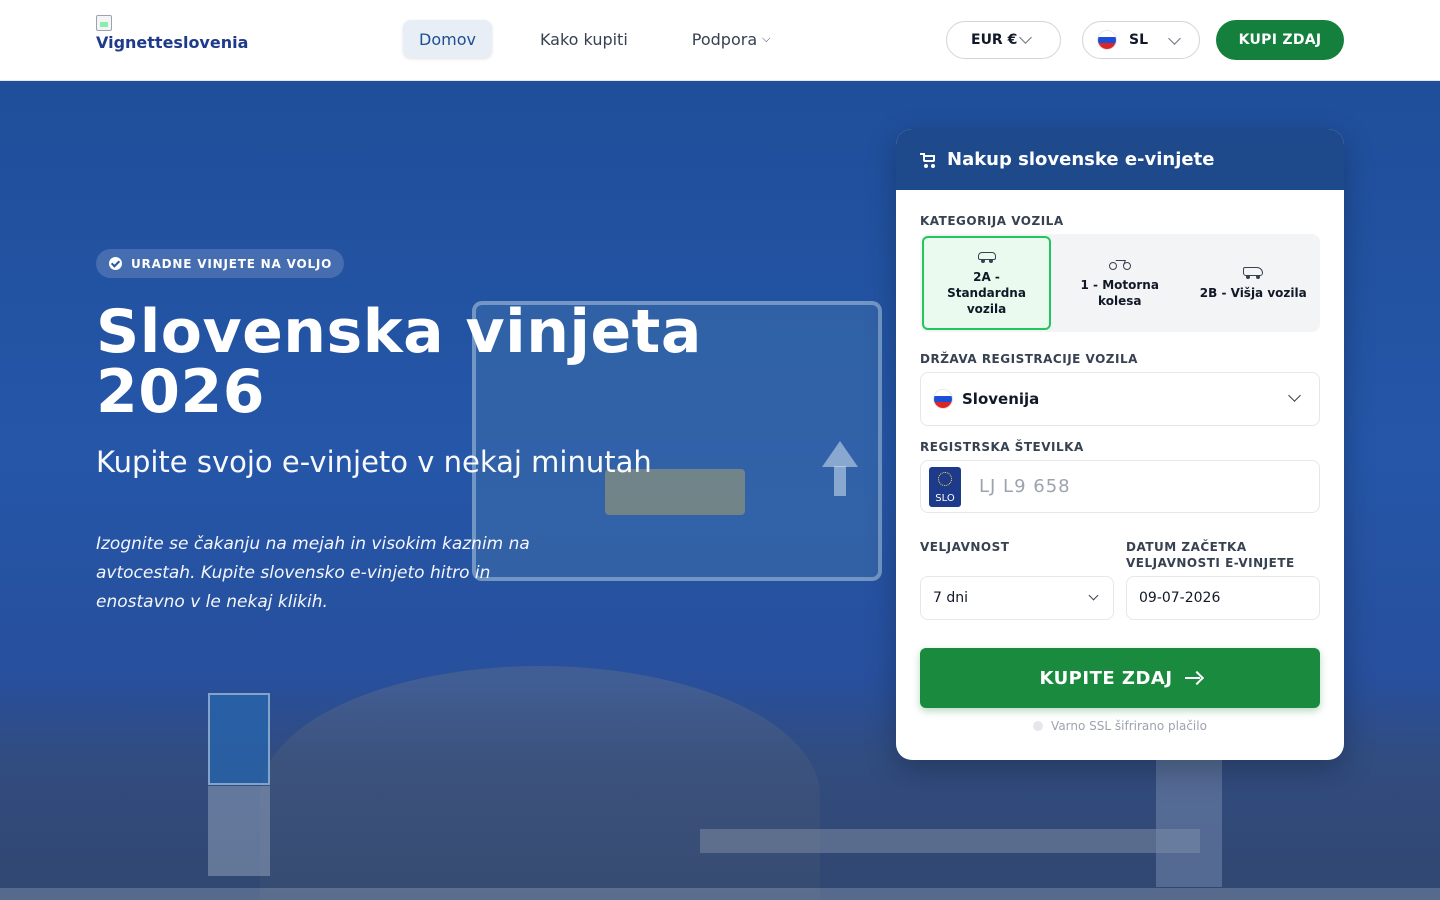 This screenshot has width=1440, height=900. Describe the element at coordinates (1254, 283) in the screenshot. I see `category-option-2b: 2B - Višja vozila` at that location.